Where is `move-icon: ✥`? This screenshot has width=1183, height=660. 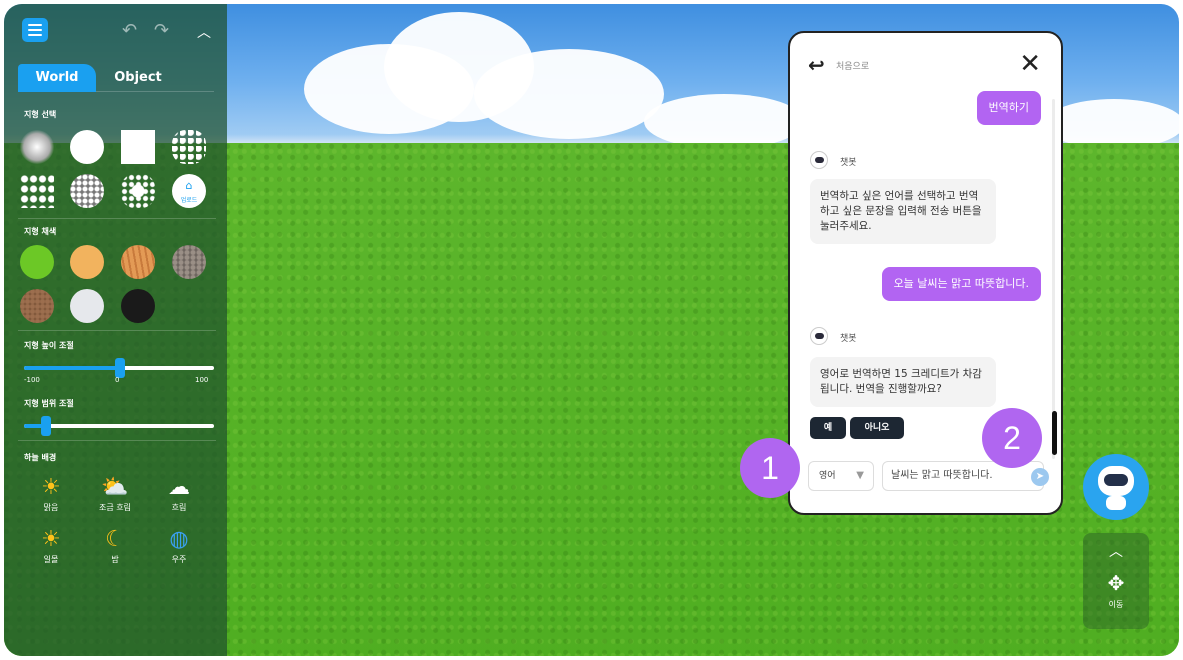 move-icon: ✥ is located at coordinates (1116, 583).